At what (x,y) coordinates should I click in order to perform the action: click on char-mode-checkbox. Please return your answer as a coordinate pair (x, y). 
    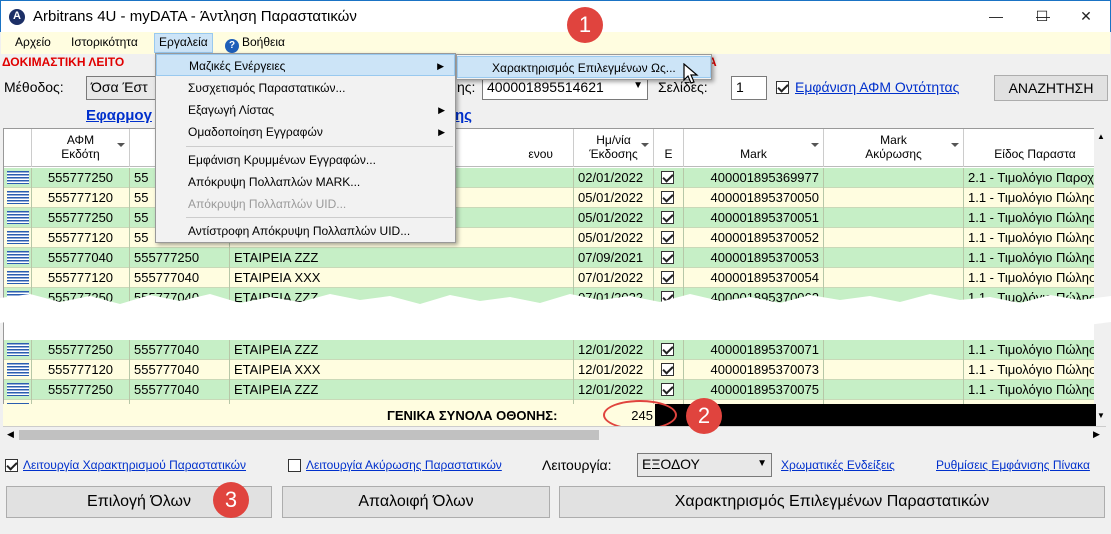
    Looking at the image, I should click on (11, 465).